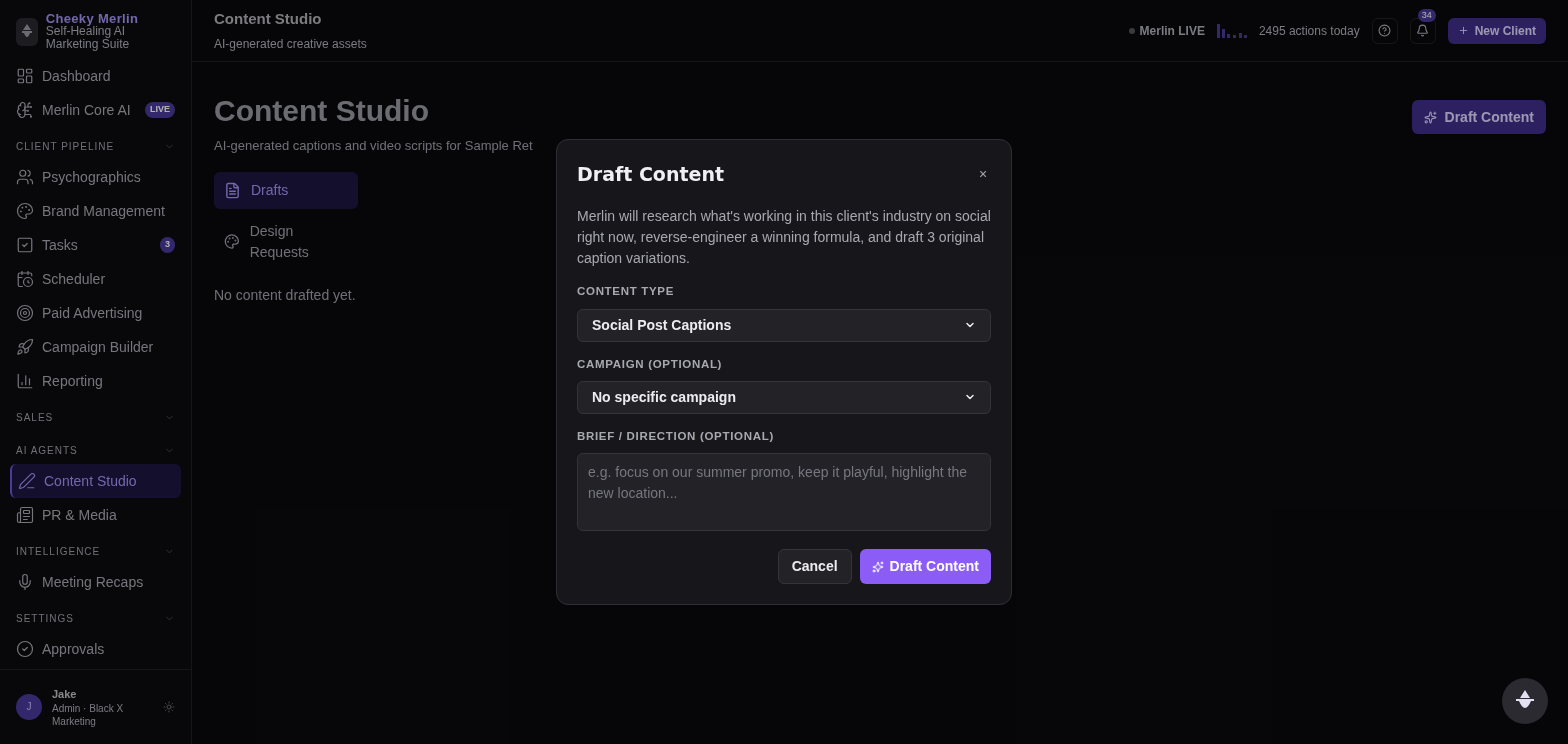  I want to click on nav-item: Brand Management, so click(95, 211).